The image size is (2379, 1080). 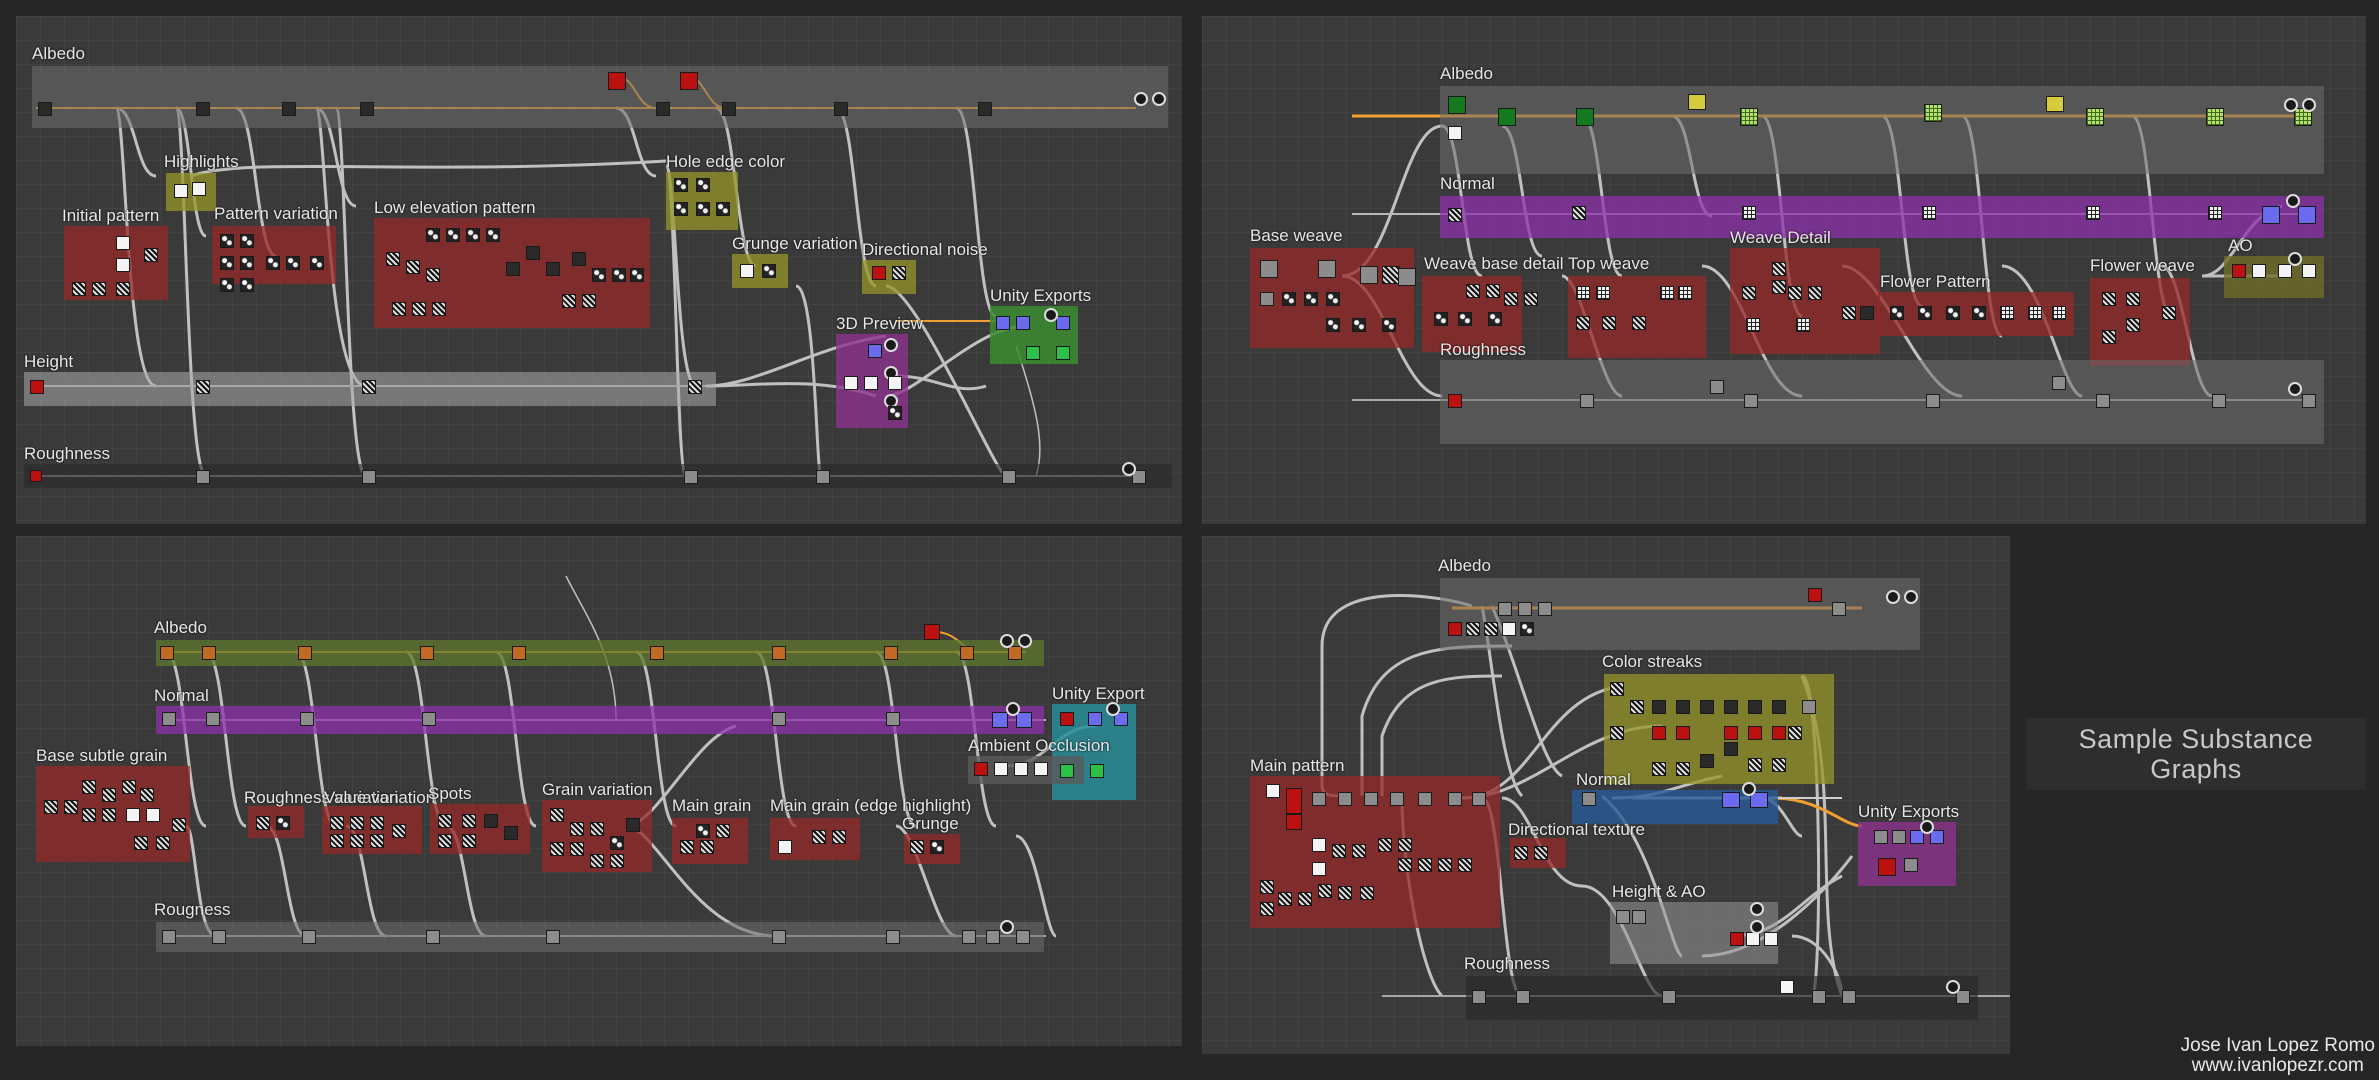 I want to click on rougness-frame, so click(x=600, y=937).